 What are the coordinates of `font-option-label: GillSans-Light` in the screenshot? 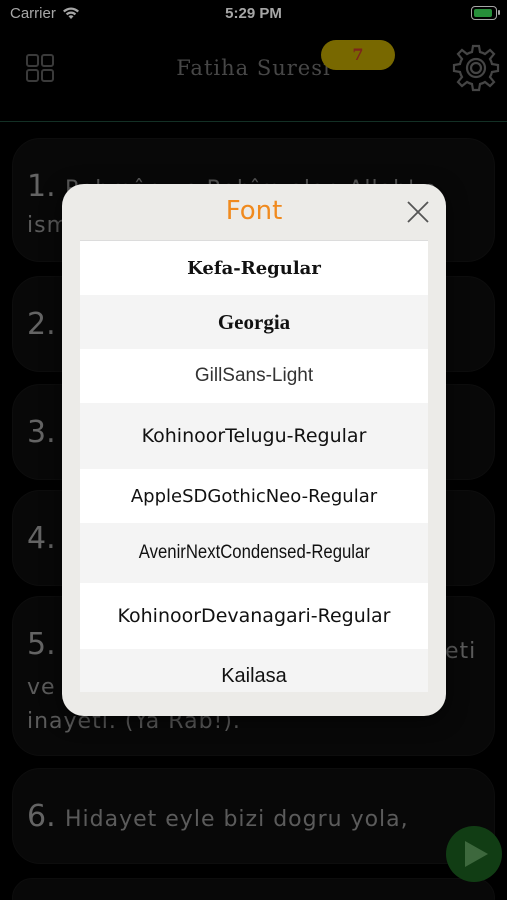 It's located at (254, 375).